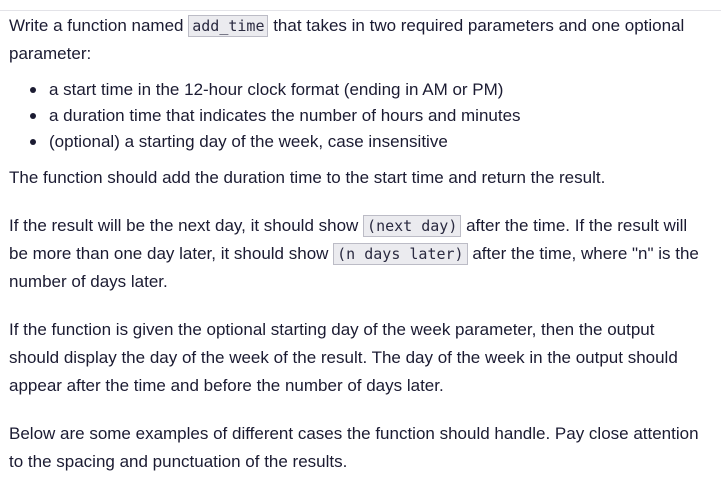 The image size is (721, 487). What do you see at coordinates (99, 25) in the screenshot?
I see `intro-text-before: Write a function named` at bounding box center [99, 25].